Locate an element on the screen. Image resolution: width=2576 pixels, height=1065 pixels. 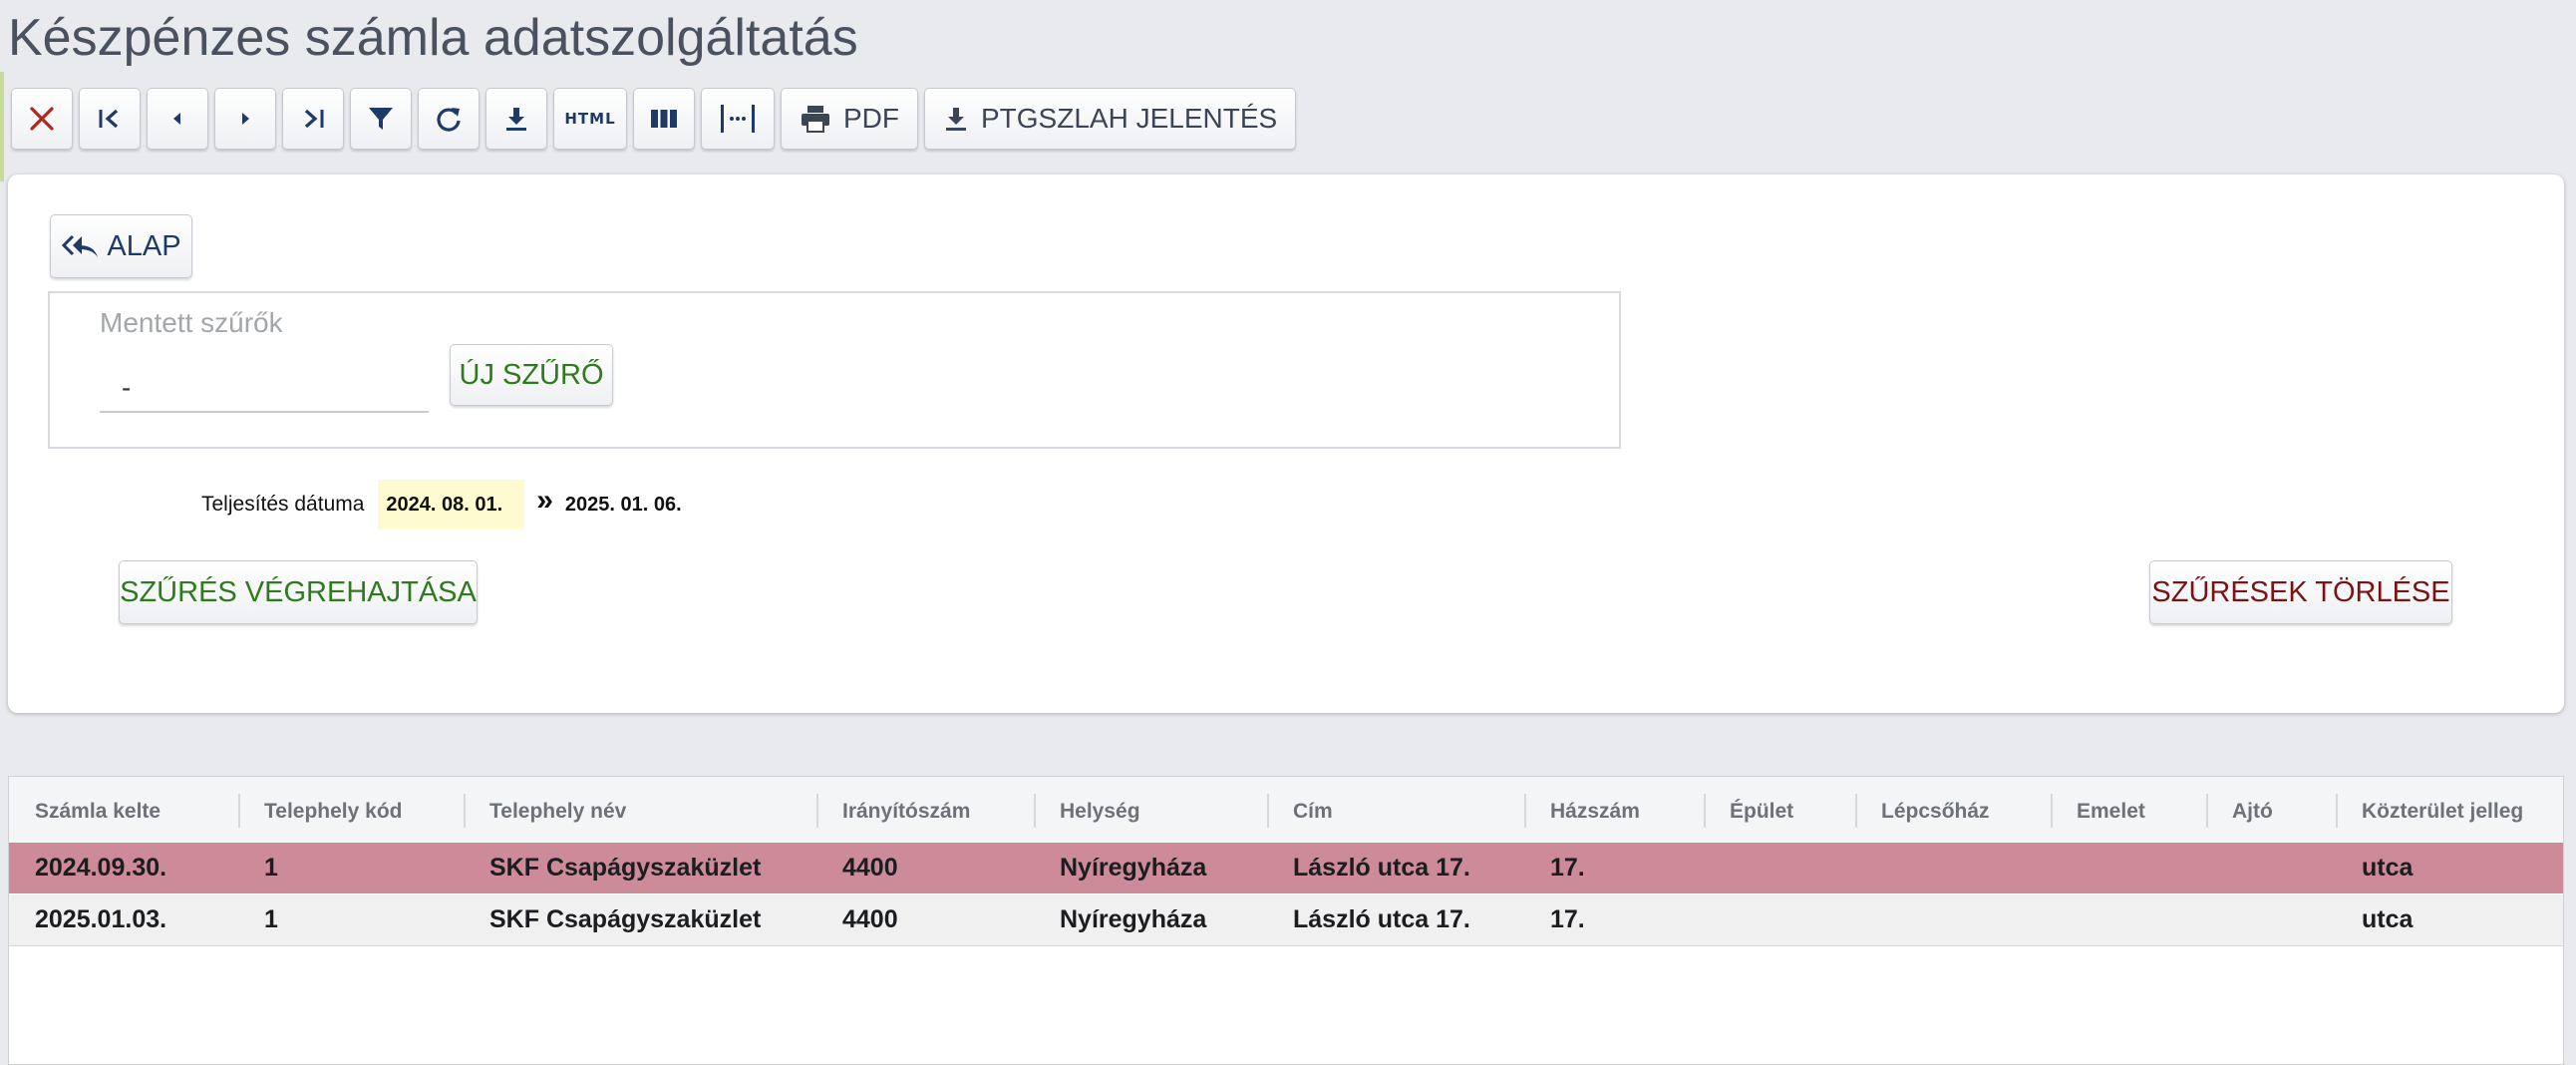
column-header: Számla kelte is located at coordinates (98, 812).